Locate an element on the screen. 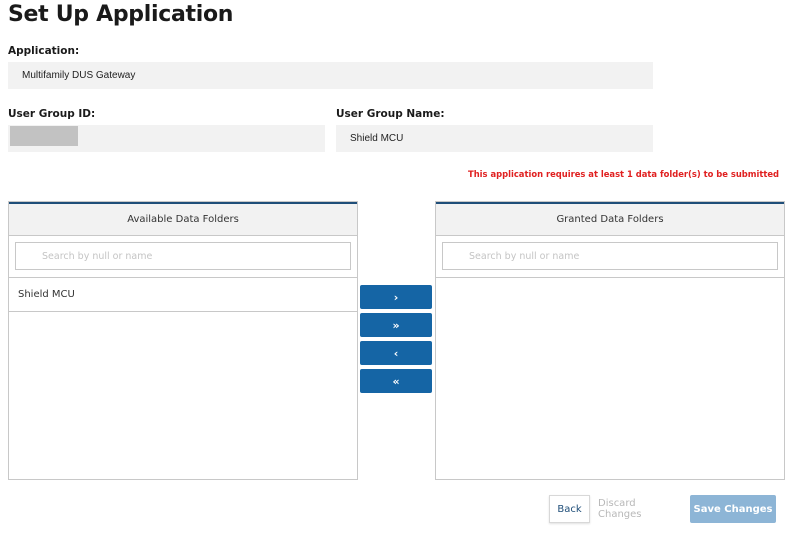 This screenshot has height=536, width=796. page-title: Set Up Application is located at coordinates (121, 14).